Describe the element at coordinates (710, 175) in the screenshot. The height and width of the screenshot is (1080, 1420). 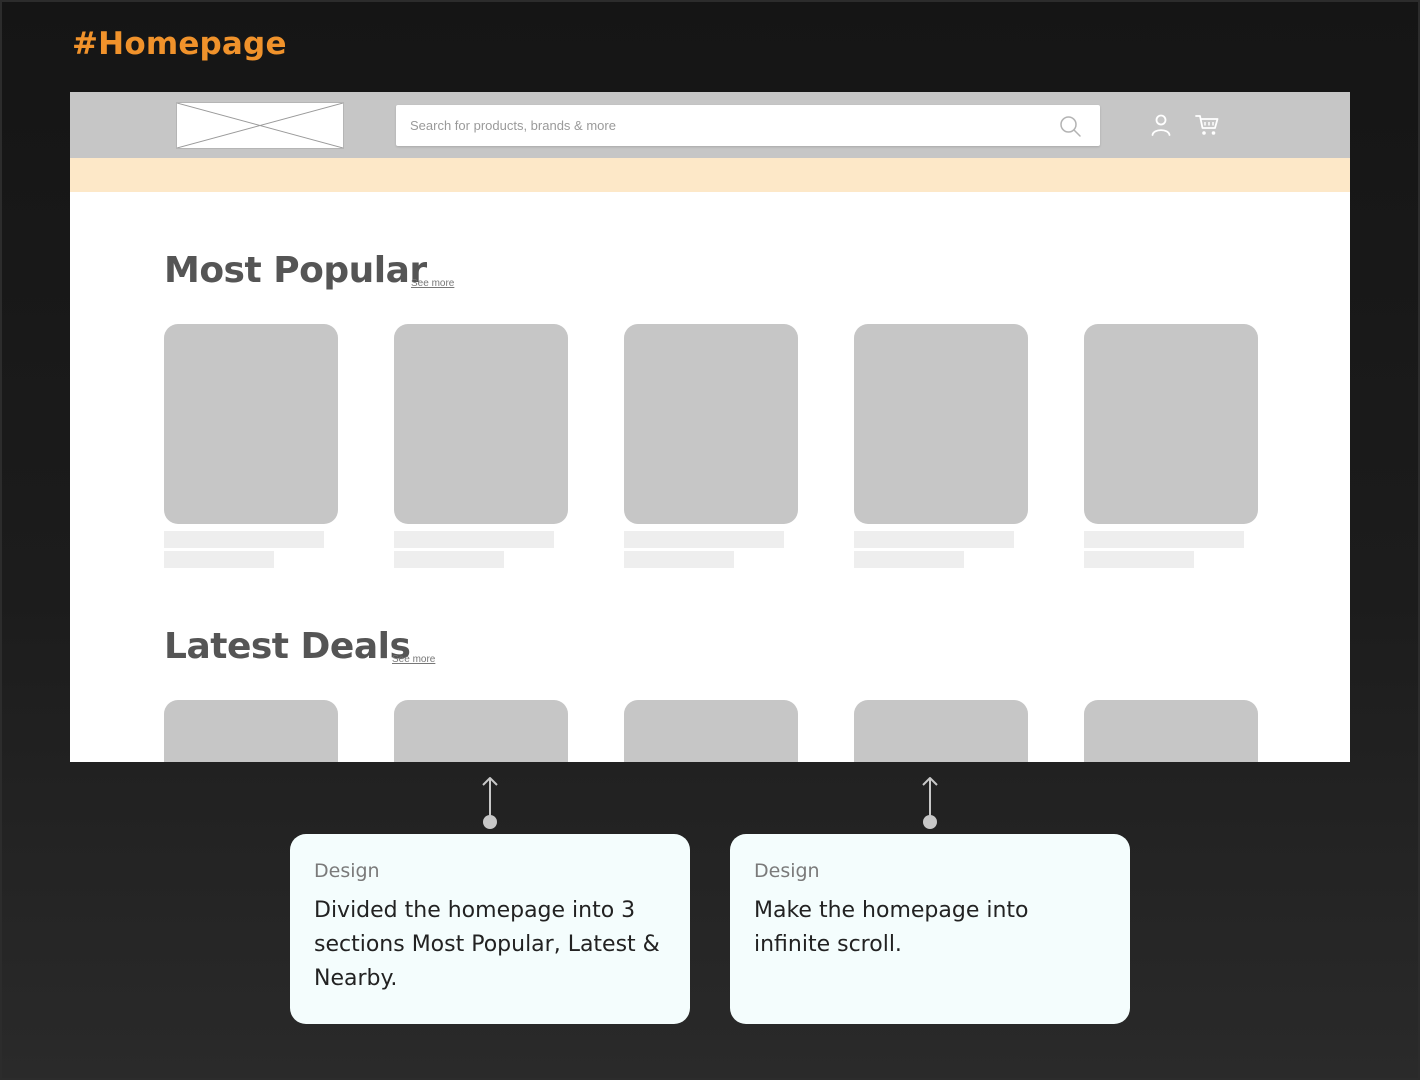
I see `promo-banner` at that location.